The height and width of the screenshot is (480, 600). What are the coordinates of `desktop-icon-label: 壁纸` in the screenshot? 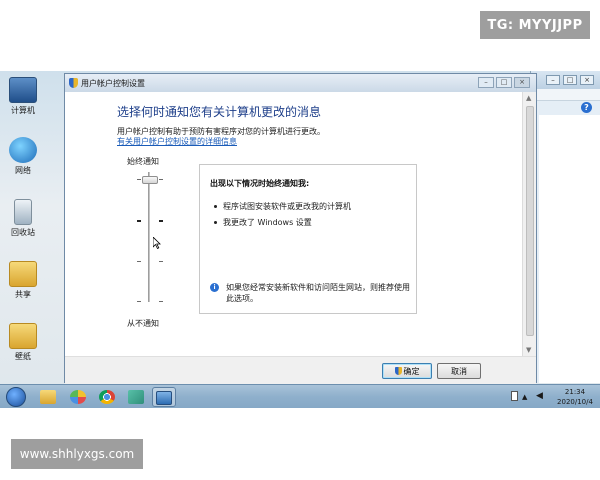 It's located at (23, 356).